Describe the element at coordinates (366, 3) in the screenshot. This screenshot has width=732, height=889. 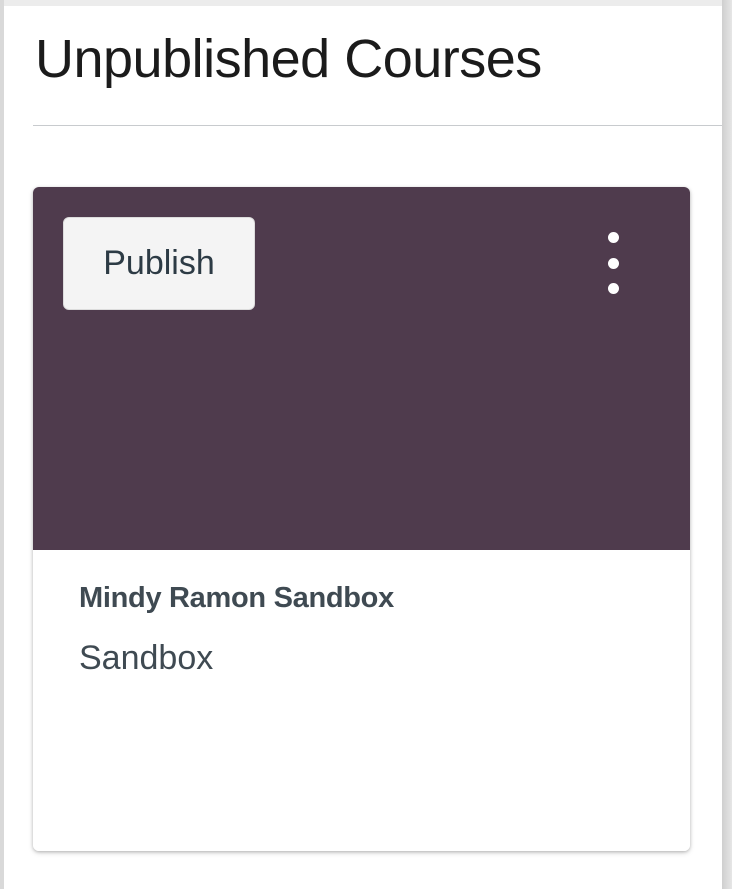
I see `window-top-edge` at that location.